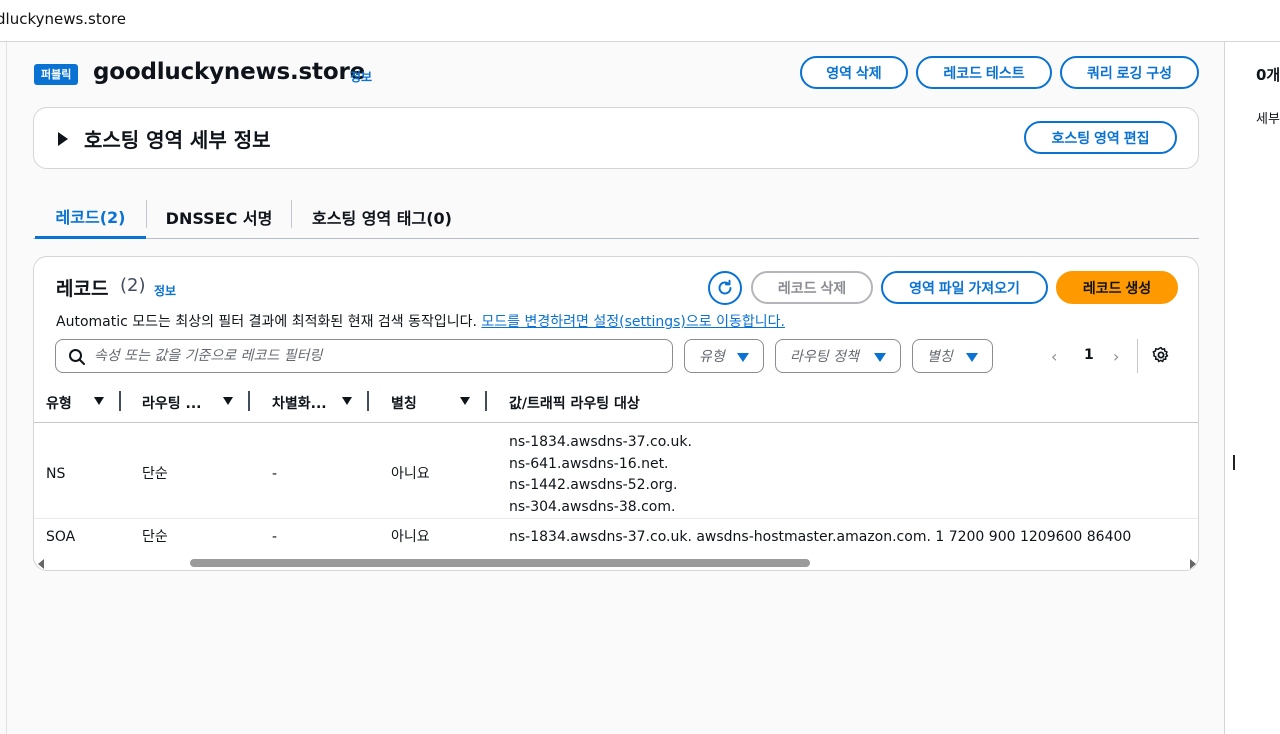  What do you see at coordinates (616, 138) in the screenshot?
I see `hosted-zone-details-panel: 호스팅 영역 세부 정보 호스팅 영역 편집` at bounding box center [616, 138].